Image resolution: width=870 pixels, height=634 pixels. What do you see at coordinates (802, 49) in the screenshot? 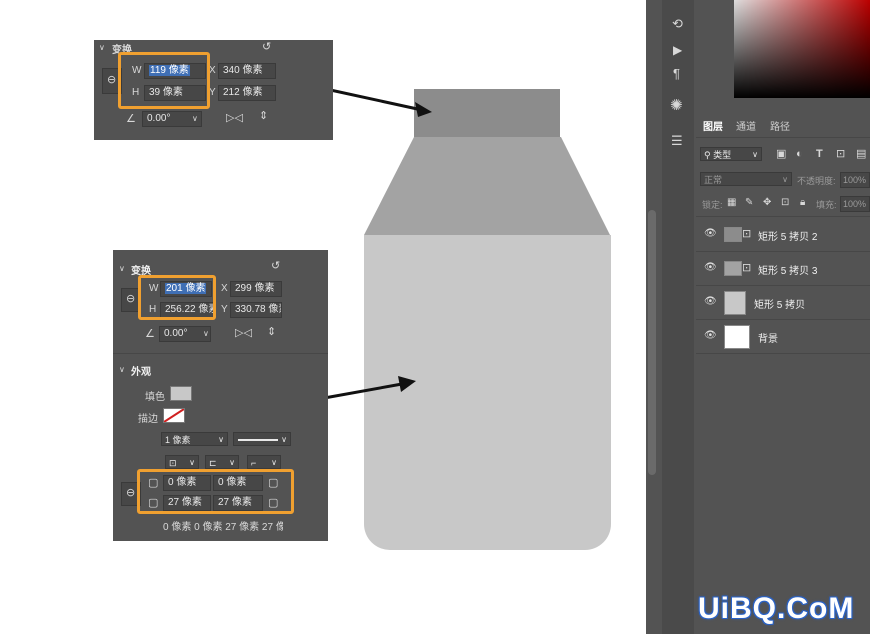
I see `color-picker-field` at bounding box center [802, 49].